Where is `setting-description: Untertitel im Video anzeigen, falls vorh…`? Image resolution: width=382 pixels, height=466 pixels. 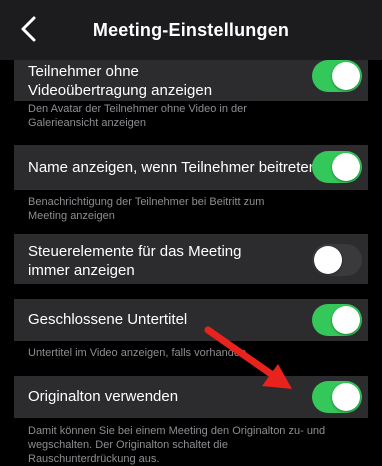 setting-description: Untertitel im Video anzeigen, falls vorh… is located at coordinates (137, 353).